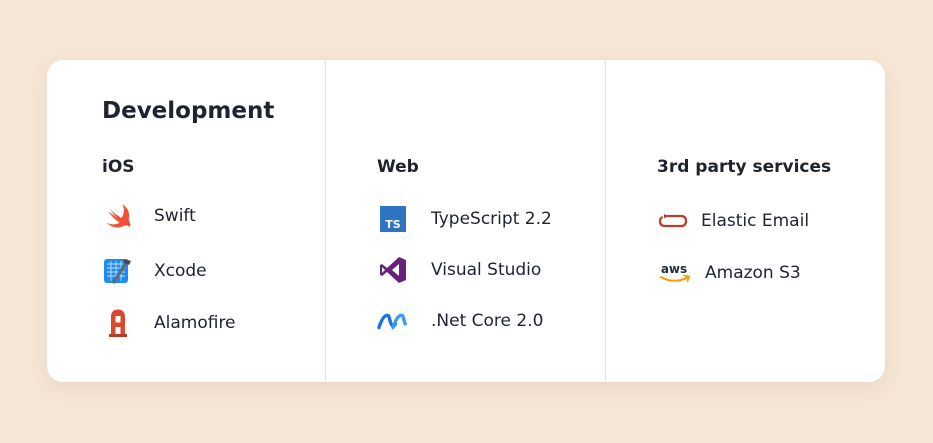 The image size is (933, 443). What do you see at coordinates (487, 321) in the screenshot?
I see `item-label: .Net Core 2.0` at bounding box center [487, 321].